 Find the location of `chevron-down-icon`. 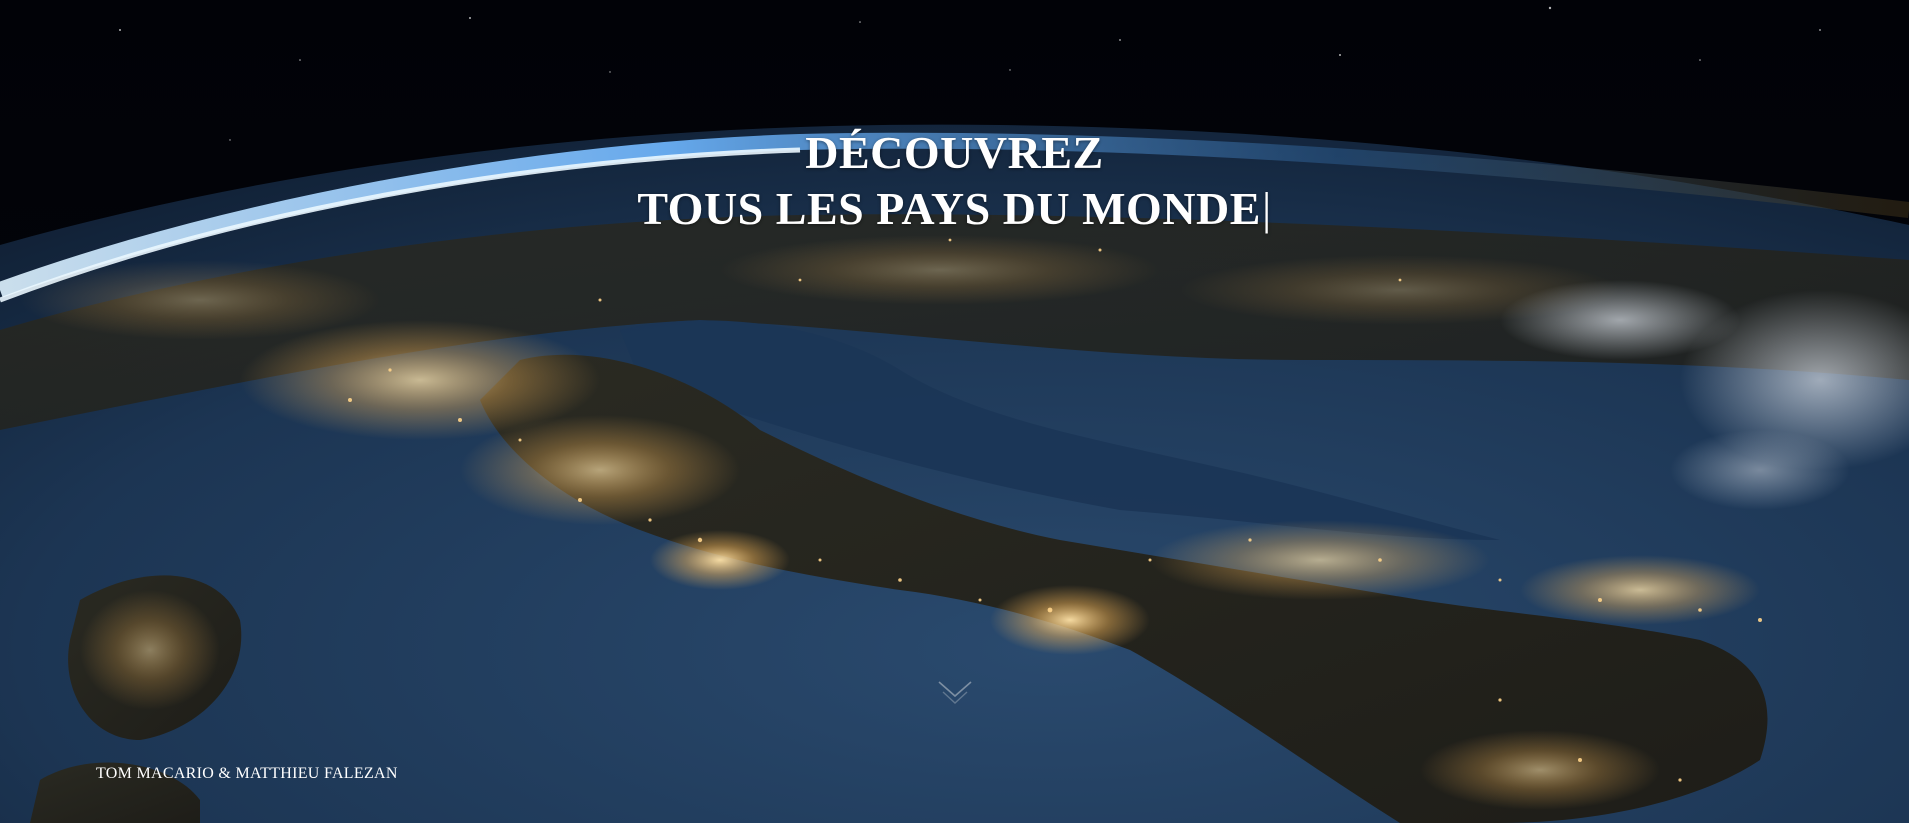

chevron-down-icon is located at coordinates (955, 692).